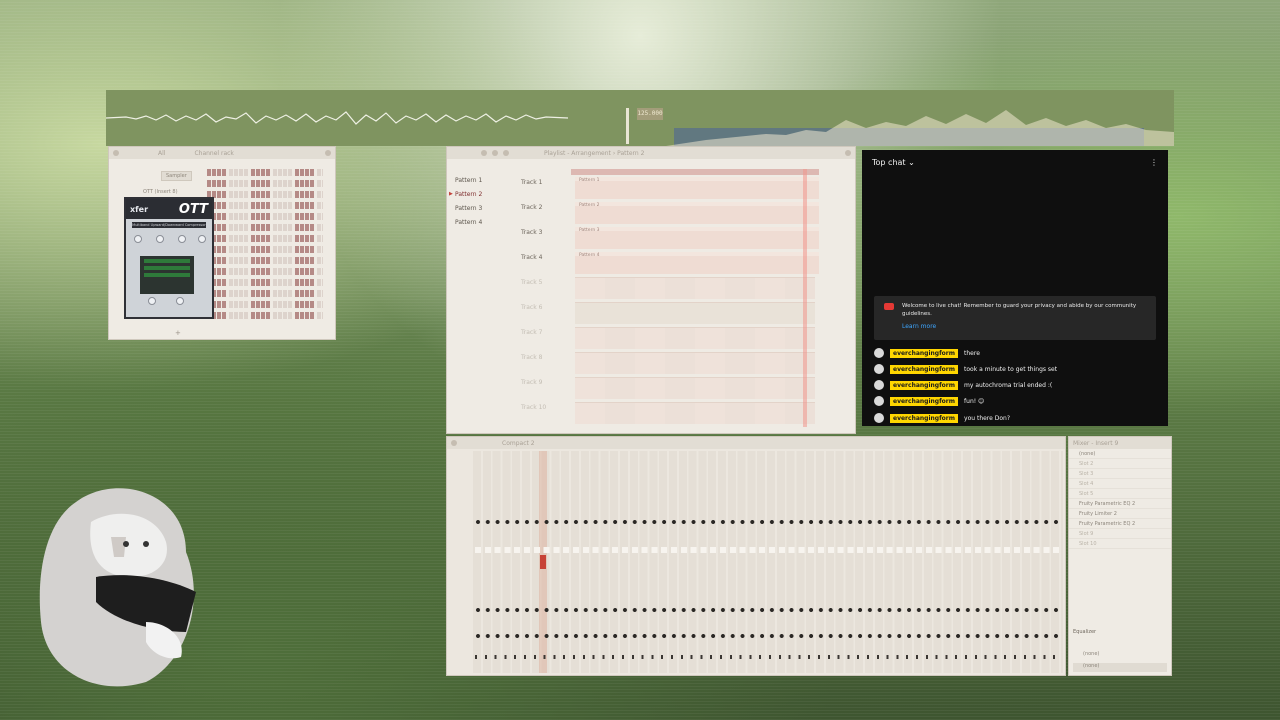 Image resolution: width=1280 pixels, height=720 pixels. What do you see at coordinates (651, 153) in the screenshot?
I see `playlist-titlebar: Playlist - Arrangement › Pattern 2` at bounding box center [651, 153].